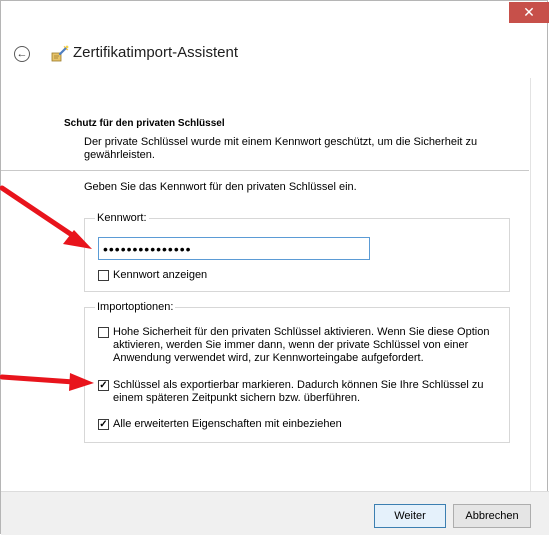  What do you see at coordinates (47, 382) in the screenshot?
I see `annotation-arrow-exportable` at bounding box center [47, 382].